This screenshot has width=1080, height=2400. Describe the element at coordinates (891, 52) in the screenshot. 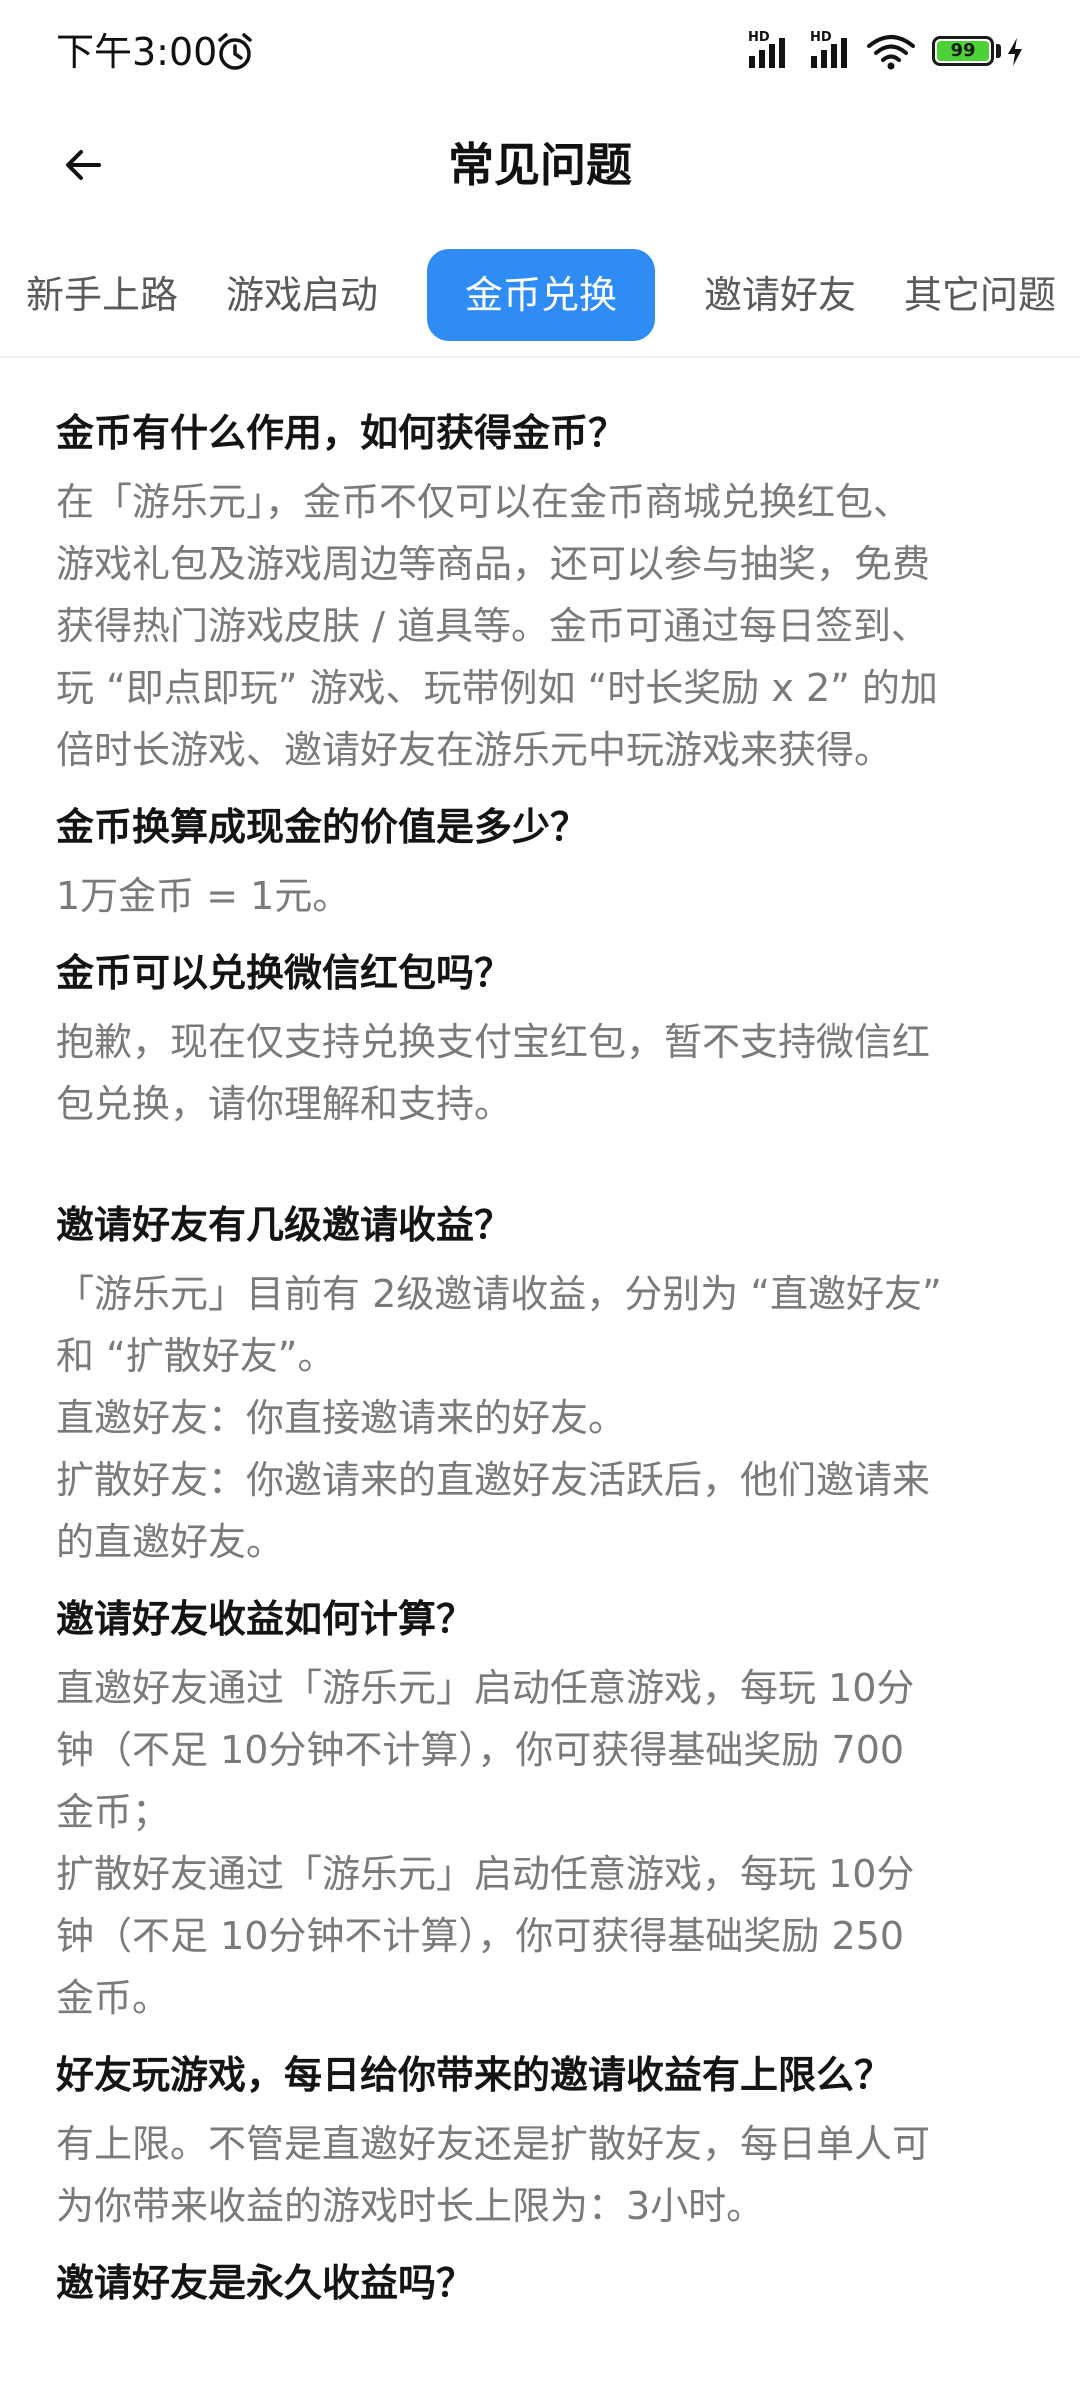

I see `wifi-icon` at that location.